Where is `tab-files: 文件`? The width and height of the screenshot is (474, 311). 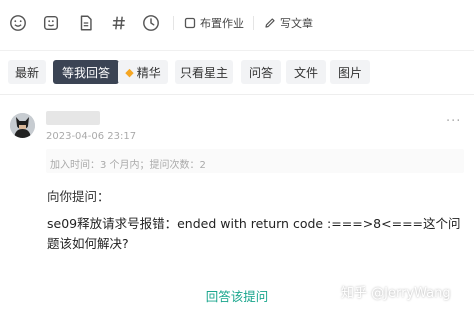 tab-files: 文件 is located at coordinates (306, 72).